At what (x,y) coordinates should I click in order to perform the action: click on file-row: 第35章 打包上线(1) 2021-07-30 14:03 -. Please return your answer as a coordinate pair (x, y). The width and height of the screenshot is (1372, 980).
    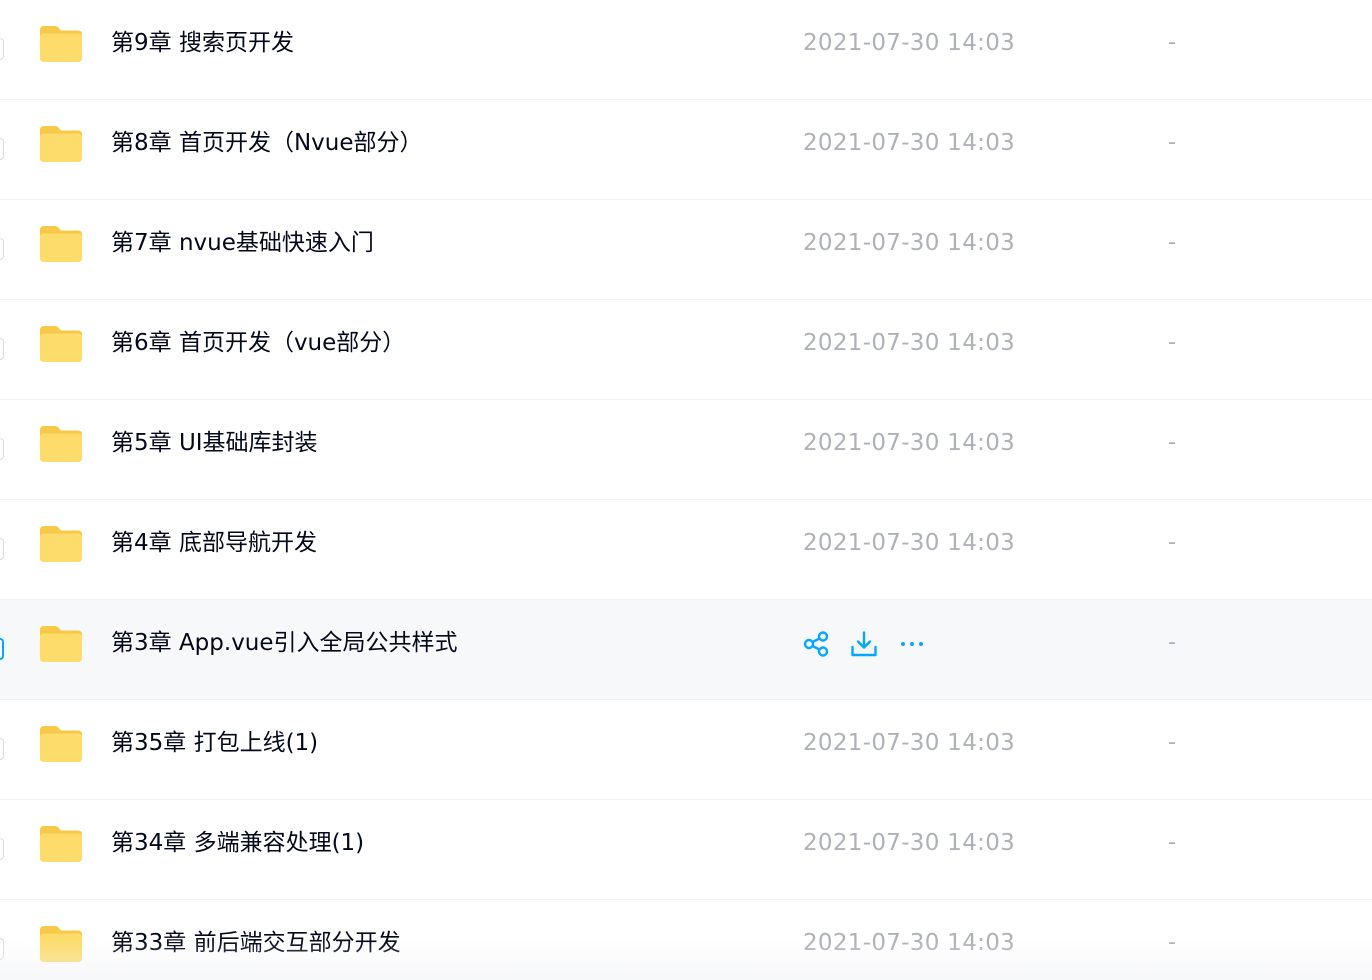
    Looking at the image, I should click on (686, 750).